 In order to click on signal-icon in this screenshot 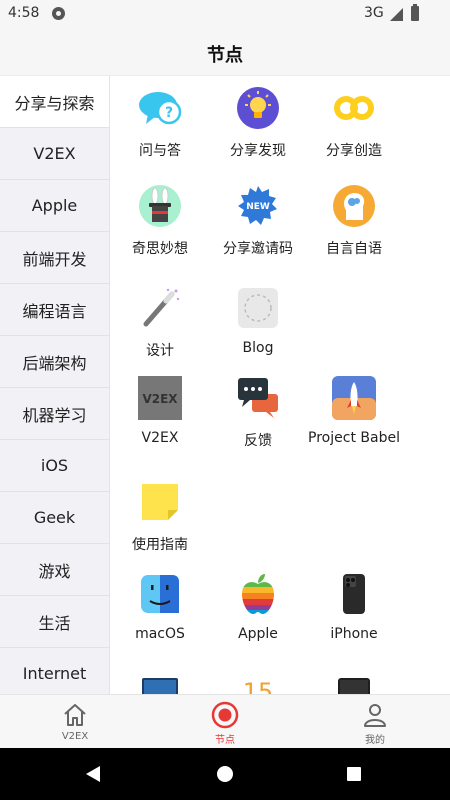, I will do `click(396, 14)`.